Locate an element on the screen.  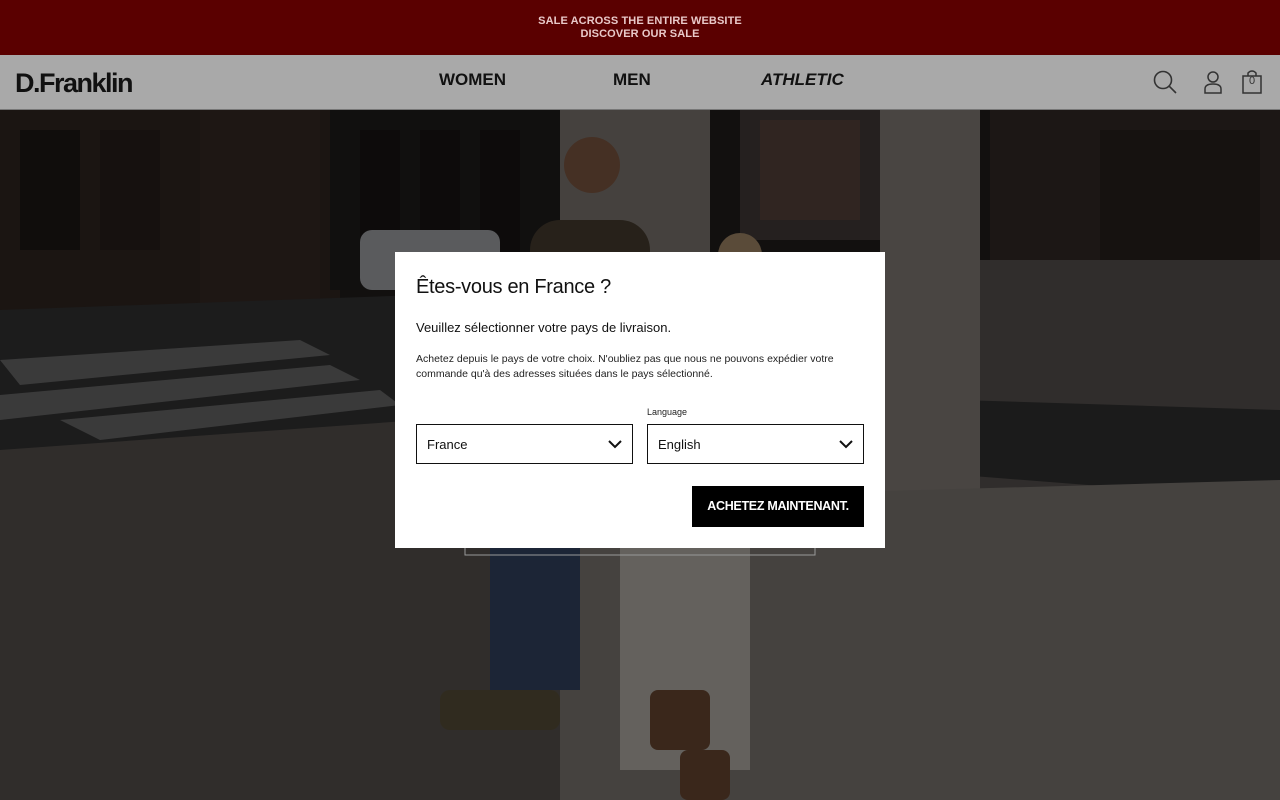
language-label: Language is located at coordinates (667, 412).